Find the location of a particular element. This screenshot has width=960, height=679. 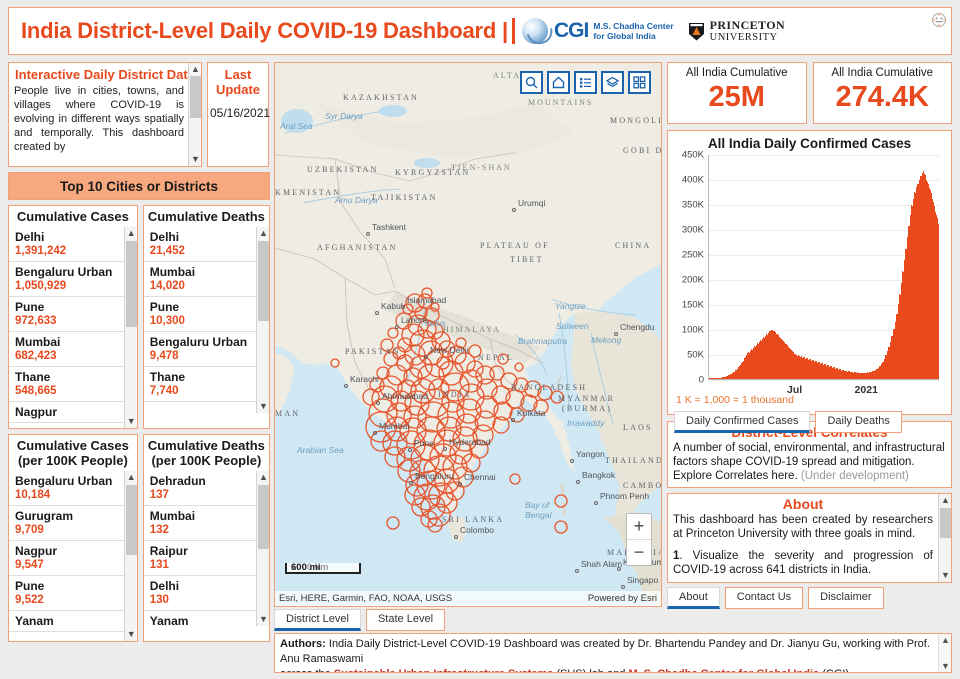

list-item-value: 10,184 is located at coordinates (33, 495).